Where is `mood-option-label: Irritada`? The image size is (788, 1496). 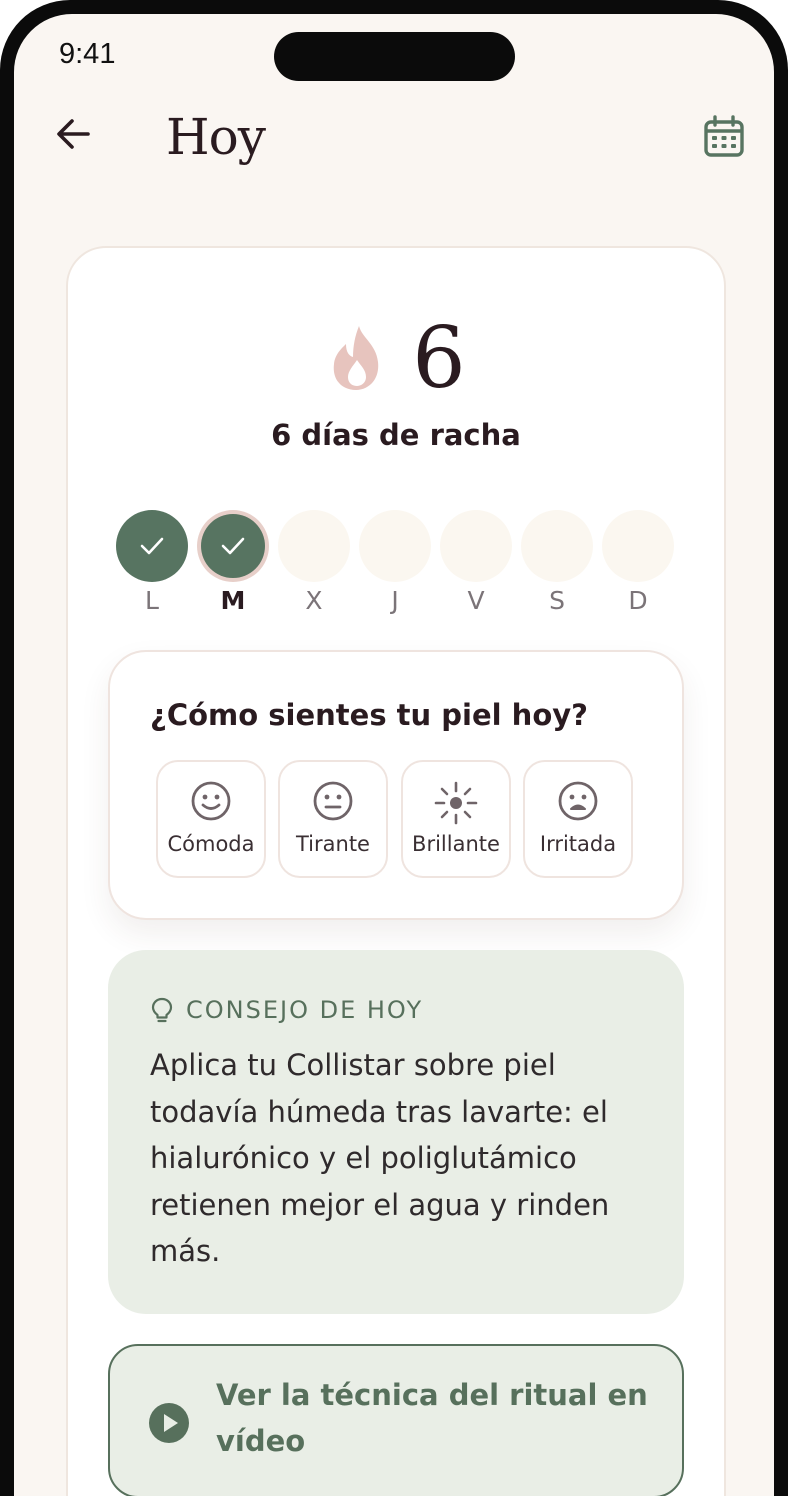
mood-option-label: Irritada is located at coordinates (578, 844).